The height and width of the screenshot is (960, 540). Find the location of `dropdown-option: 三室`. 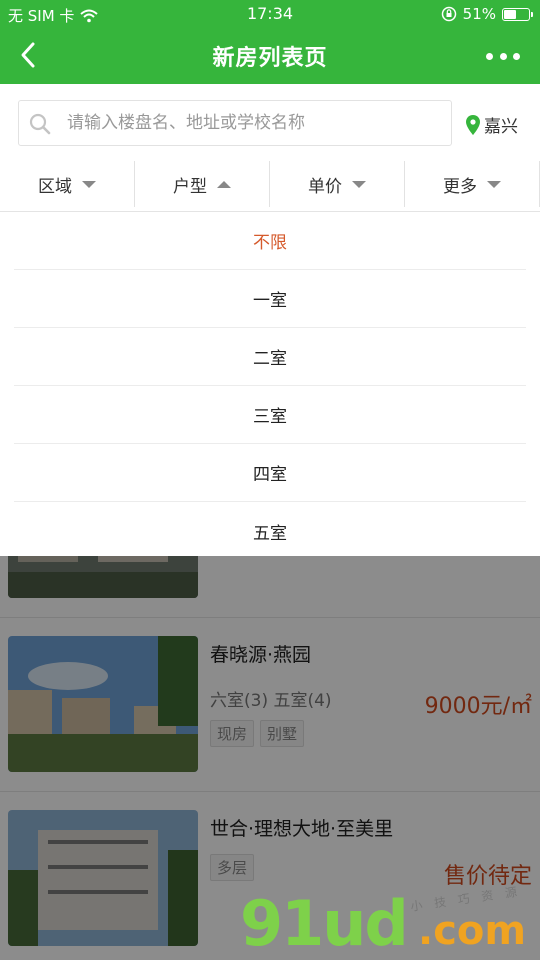

dropdown-option: 三室 is located at coordinates (270, 415).